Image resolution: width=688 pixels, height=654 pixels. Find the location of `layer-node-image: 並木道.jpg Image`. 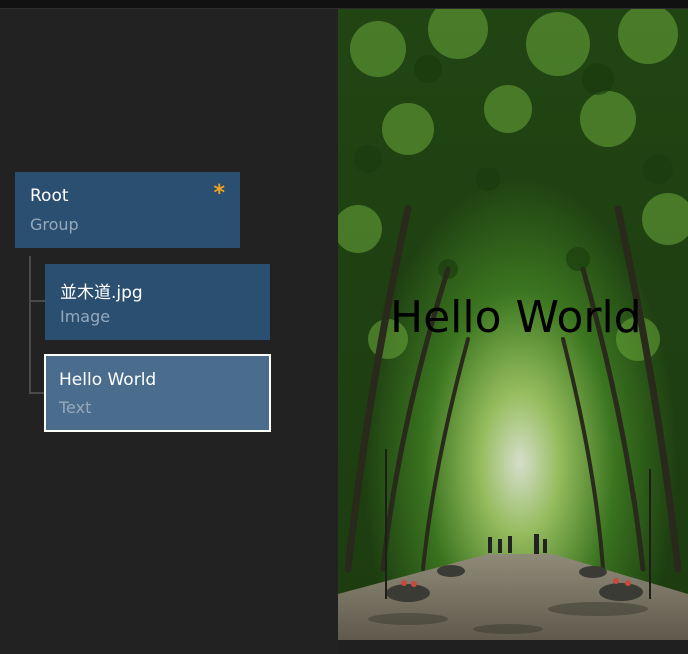

layer-node-image: 並木道.jpg Image is located at coordinates (157, 302).